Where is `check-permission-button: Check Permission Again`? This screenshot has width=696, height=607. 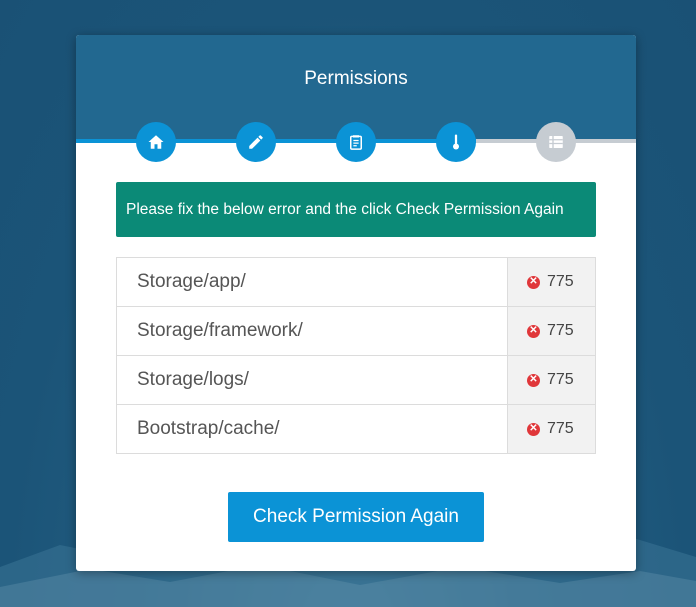
check-permission-button: Check Permission Again is located at coordinates (356, 517).